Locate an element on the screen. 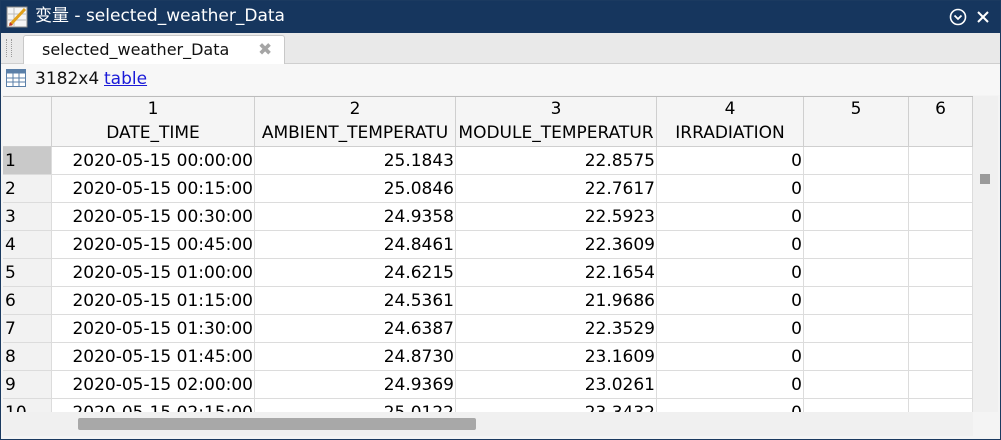  column-number: 6 is located at coordinates (940, 109).